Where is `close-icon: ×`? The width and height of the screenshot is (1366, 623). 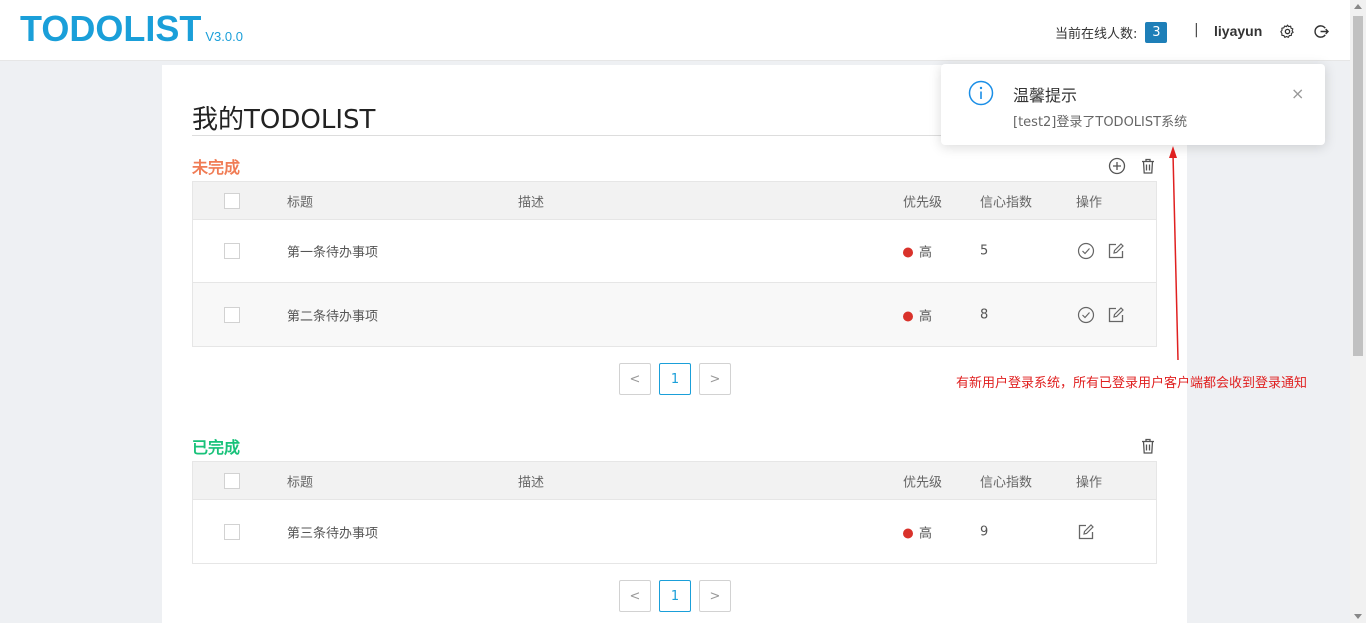
close-icon: × is located at coordinates (1297, 93).